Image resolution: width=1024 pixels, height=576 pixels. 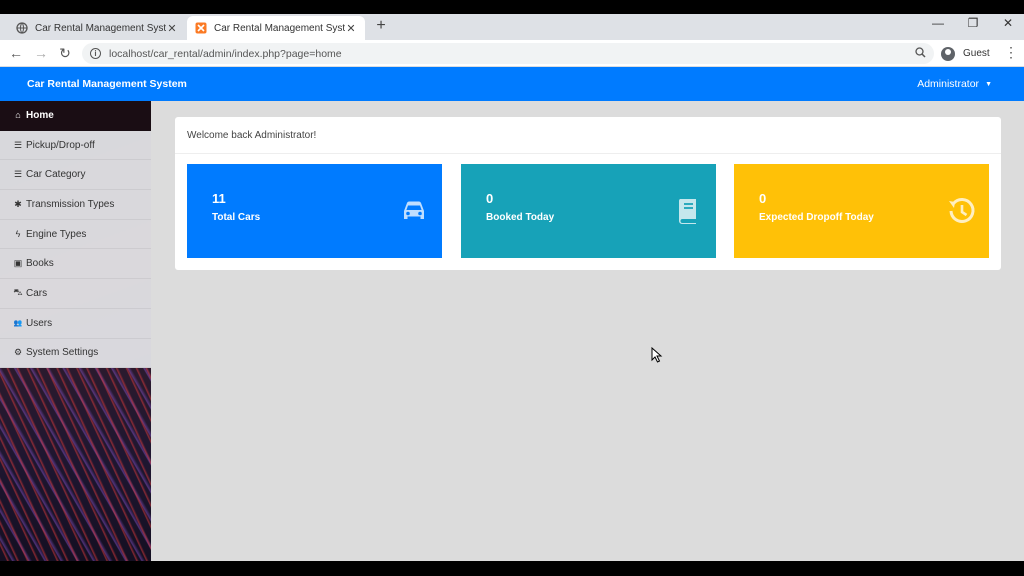 What do you see at coordinates (70, 204) in the screenshot?
I see `sidebar-item-label: Transmission Types` at bounding box center [70, 204].